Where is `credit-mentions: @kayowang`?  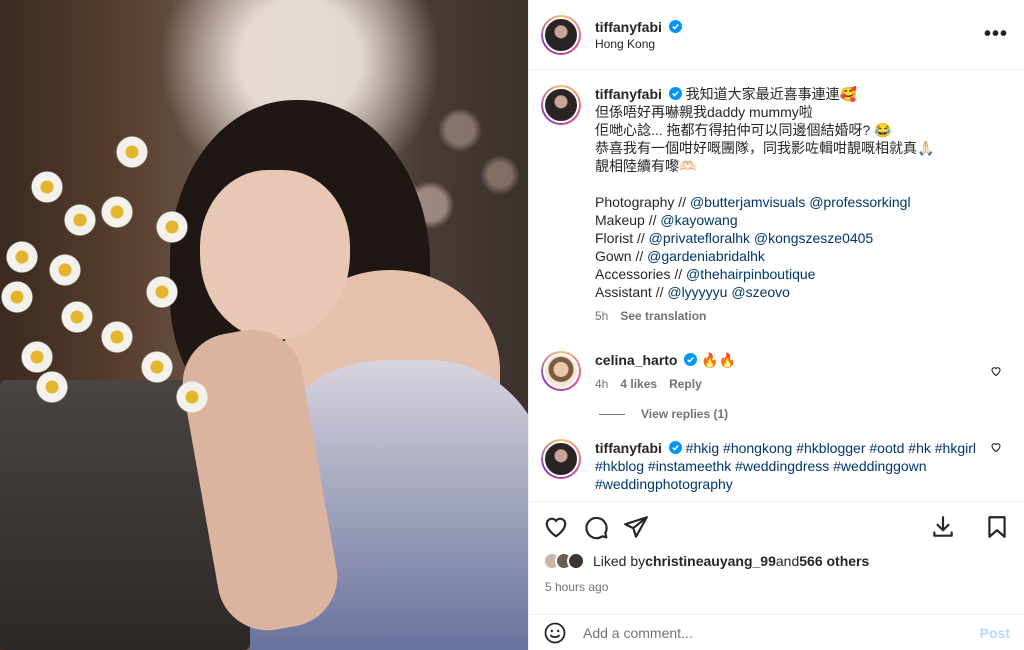 credit-mentions: @kayowang is located at coordinates (698, 220).